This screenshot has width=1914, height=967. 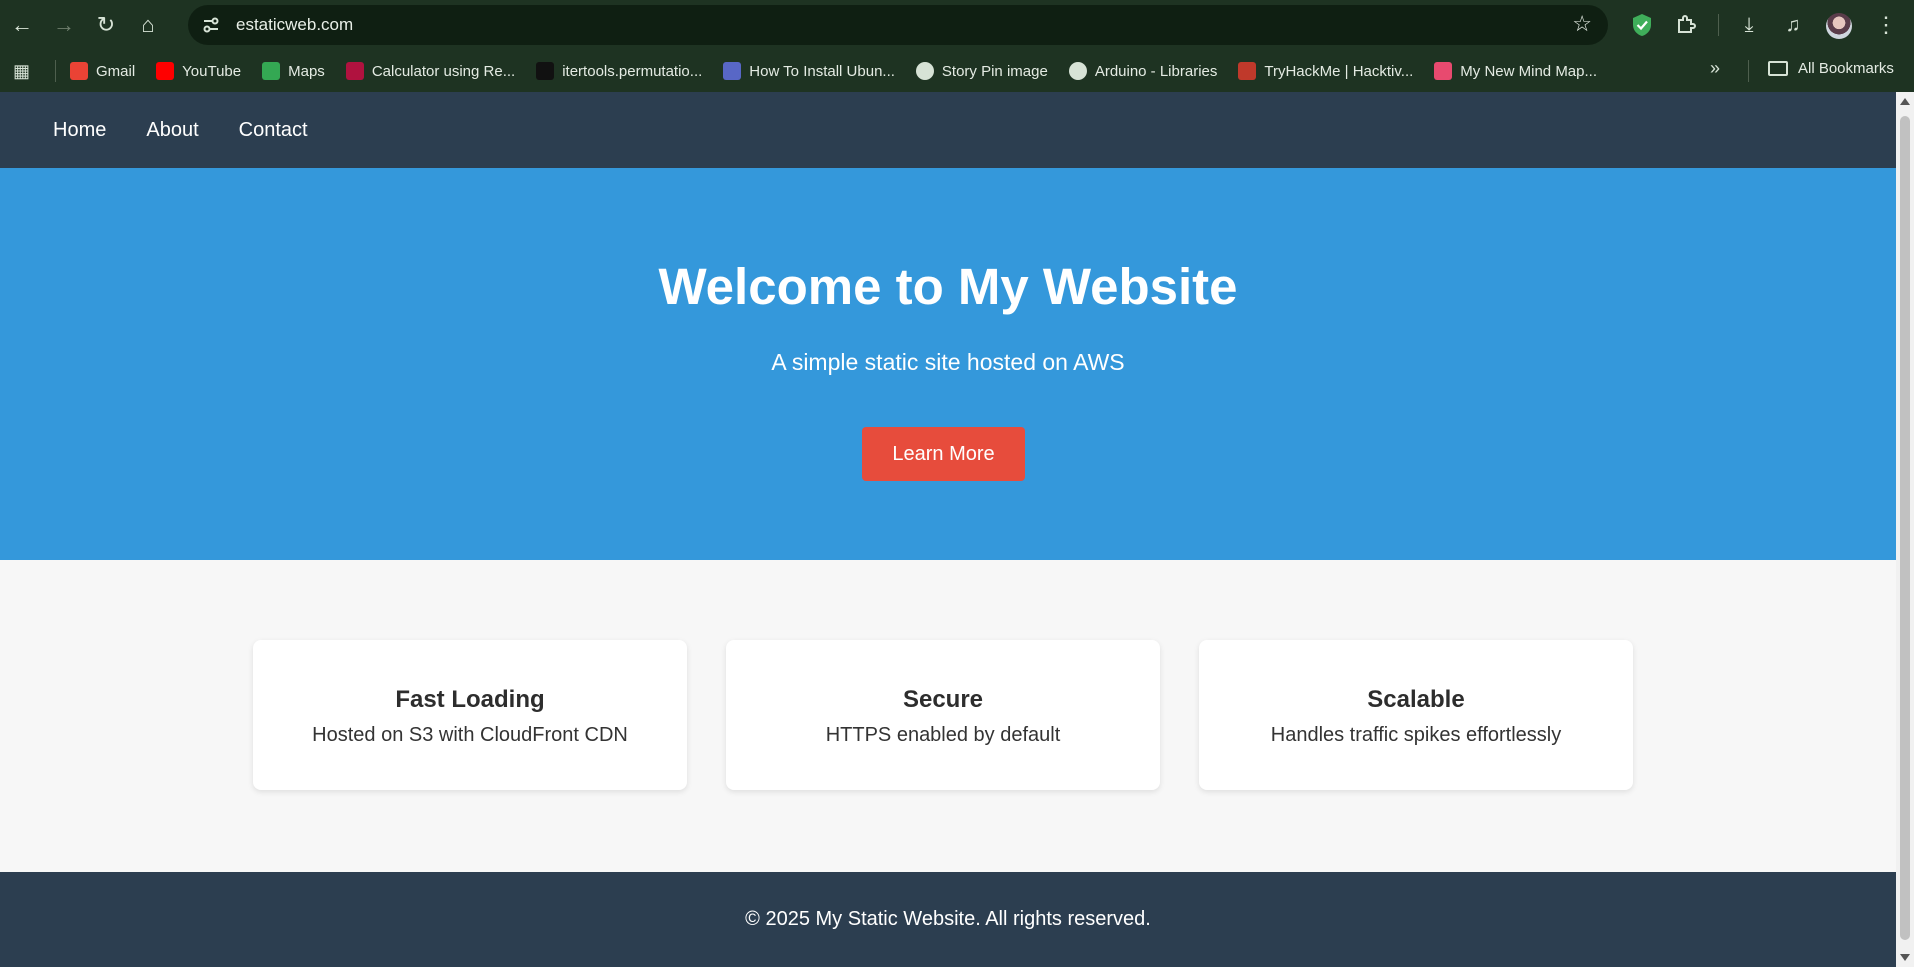 I want to click on scrollbar-thumb, so click(x=1905, y=528).